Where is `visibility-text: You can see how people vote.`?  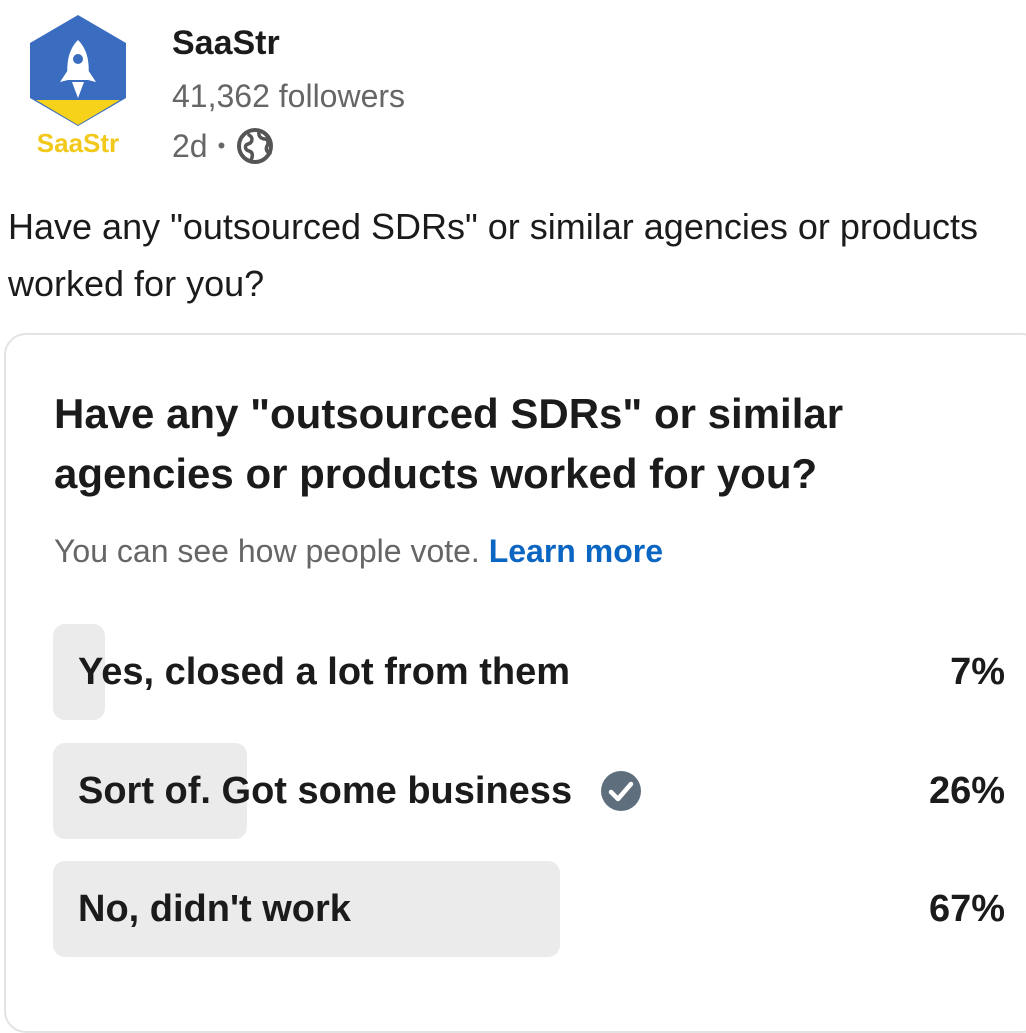 visibility-text: You can see how people vote. is located at coordinates (267, 551).